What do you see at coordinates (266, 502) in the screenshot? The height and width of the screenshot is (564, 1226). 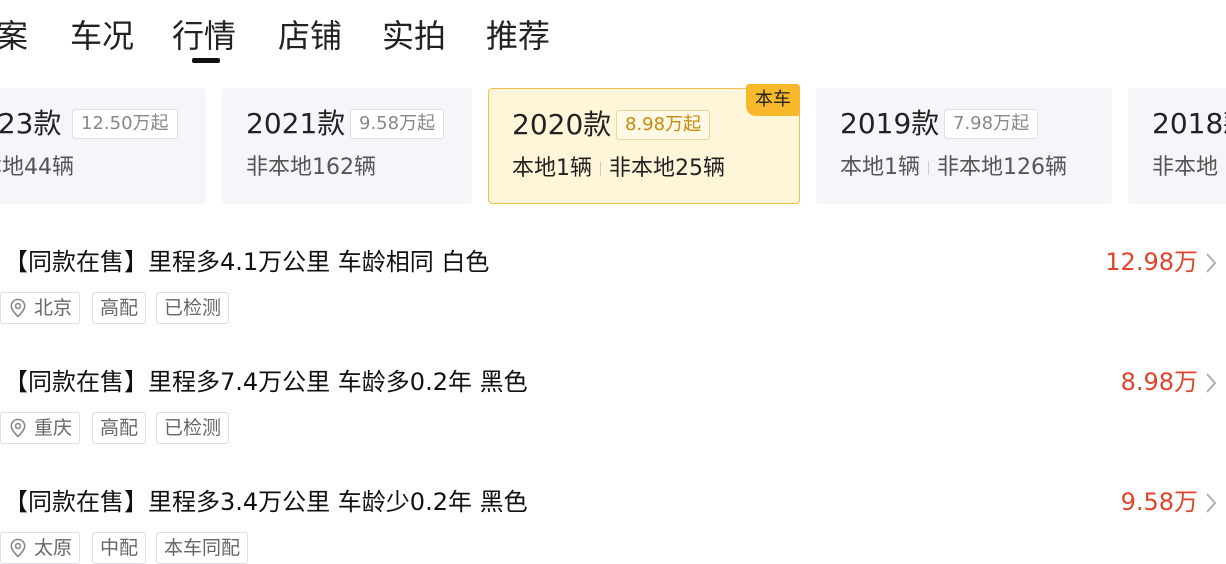 I see `listing-title: 【同款在售】里程多3.4万公里 车龄少0.2年 黑色` at bounding box center [266, 502].